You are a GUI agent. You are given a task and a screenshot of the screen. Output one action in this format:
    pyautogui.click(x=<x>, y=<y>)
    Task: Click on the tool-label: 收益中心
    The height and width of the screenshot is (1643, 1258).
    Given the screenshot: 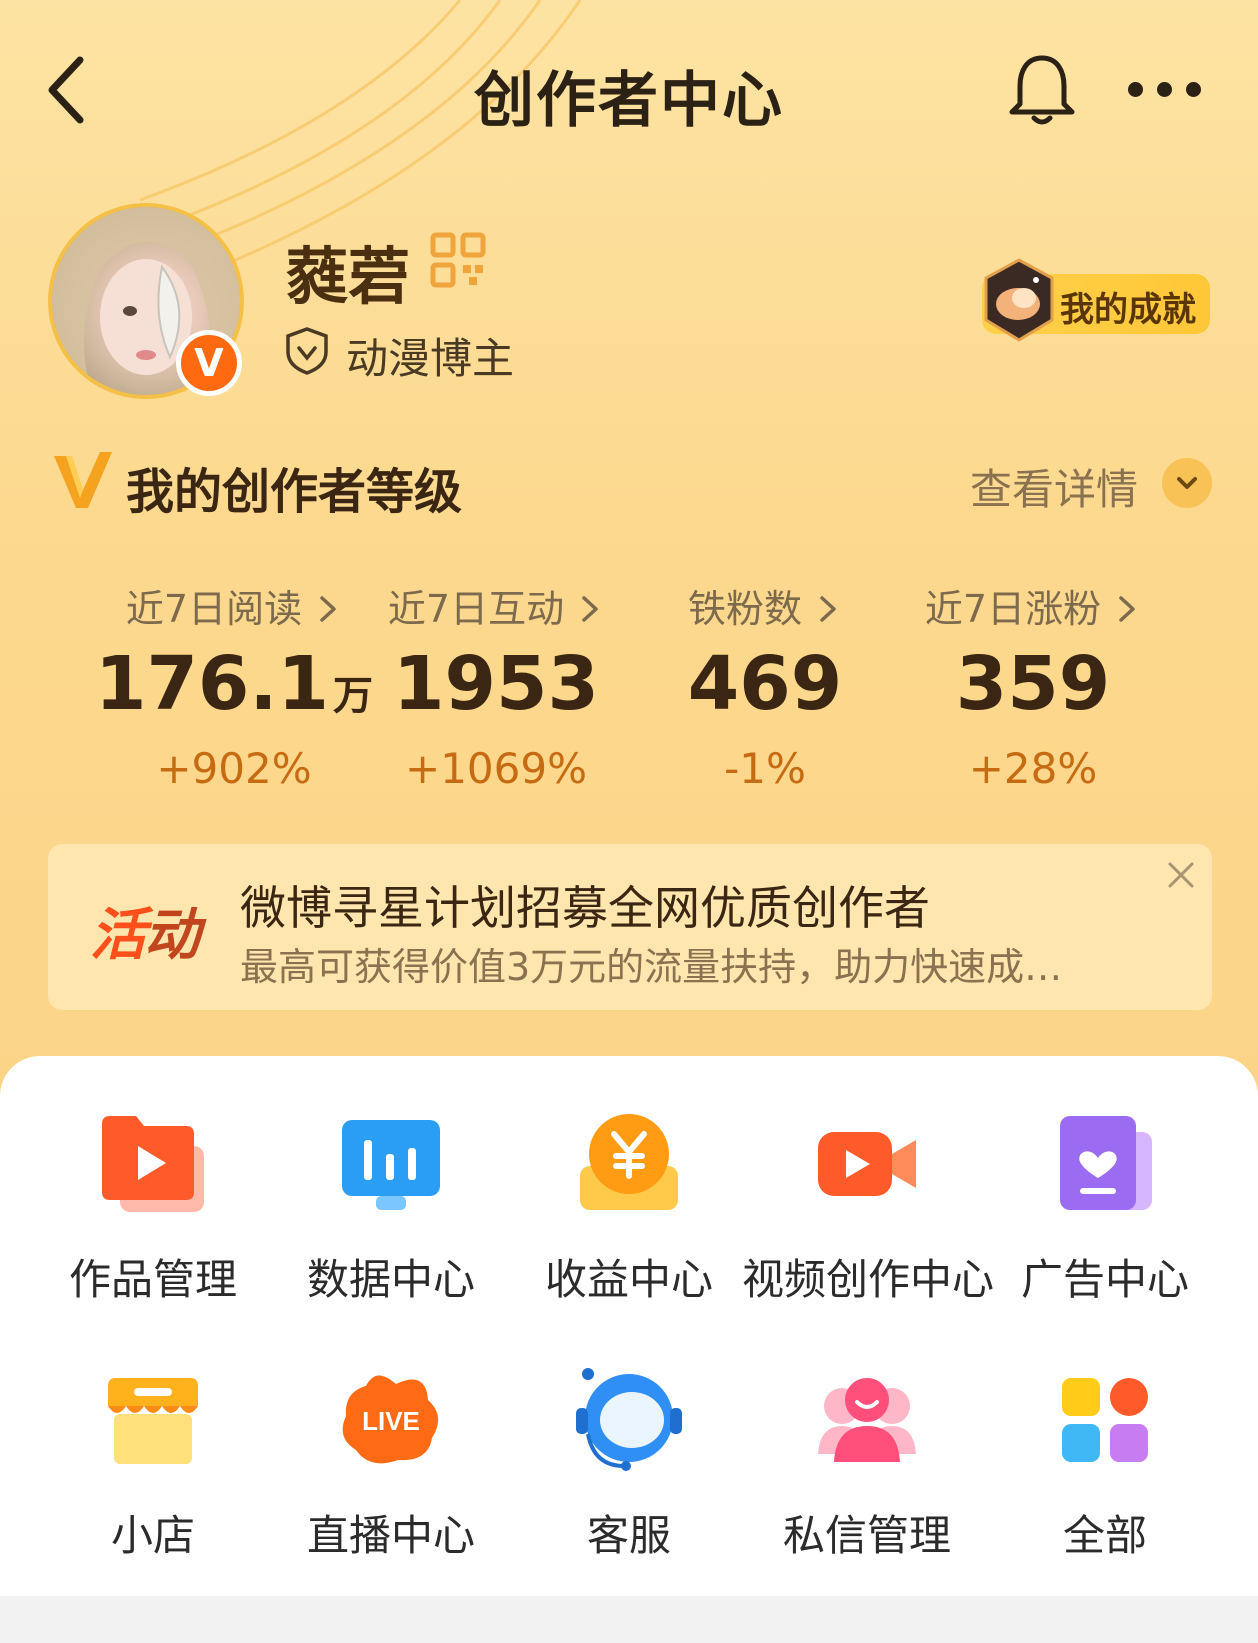 What is the action you would take?
    pyautogui.click(x=628, y=1279)
    